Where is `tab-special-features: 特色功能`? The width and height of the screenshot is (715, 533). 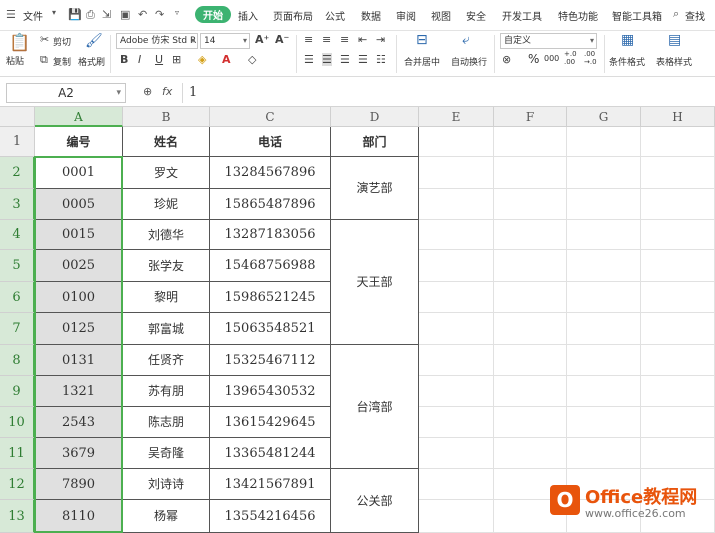 tab-special-features: 特色功能 is located at coordinates (578, 15).